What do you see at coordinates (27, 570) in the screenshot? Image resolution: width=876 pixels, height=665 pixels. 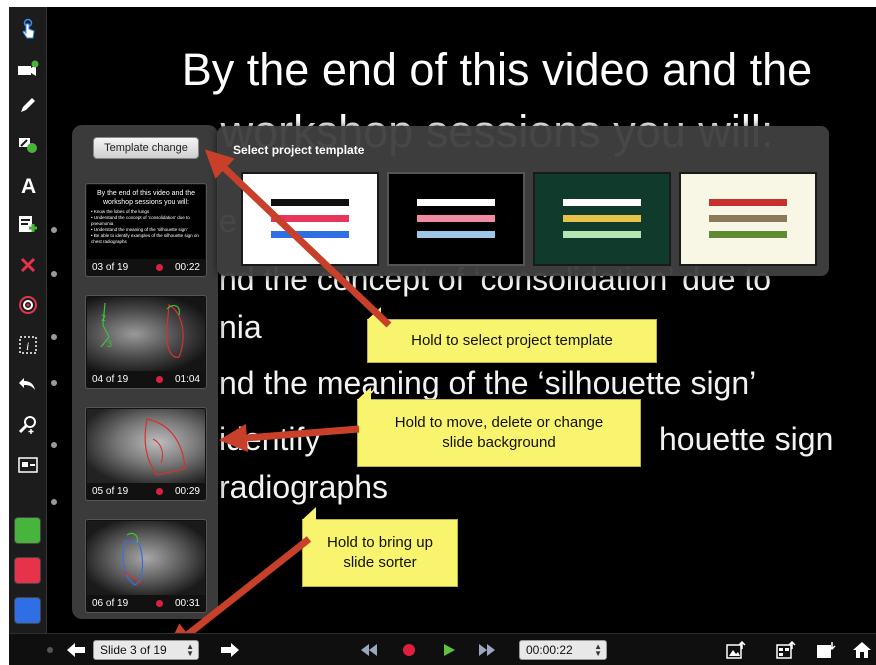 I see `color-swatch-red` at bounding box center [27, 570].